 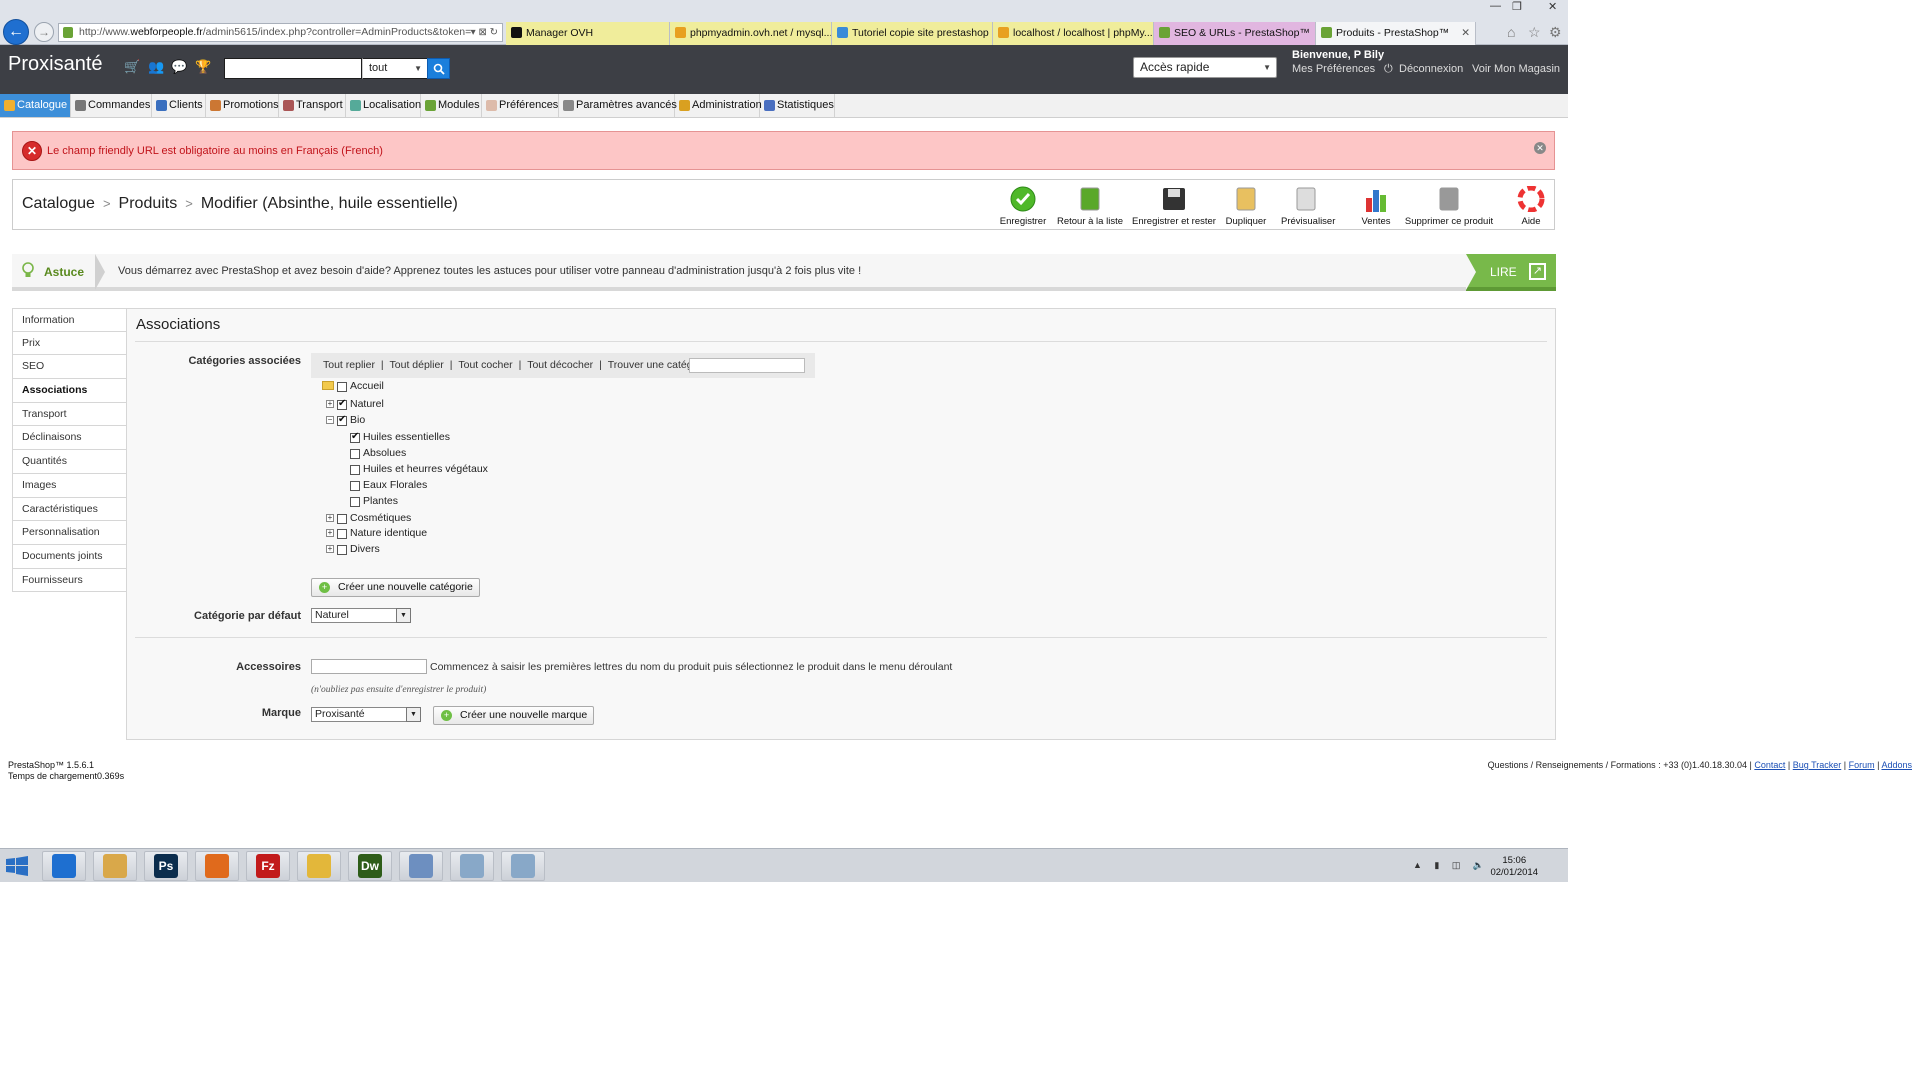 I want to click on search-input, so click(x=293, y=68).